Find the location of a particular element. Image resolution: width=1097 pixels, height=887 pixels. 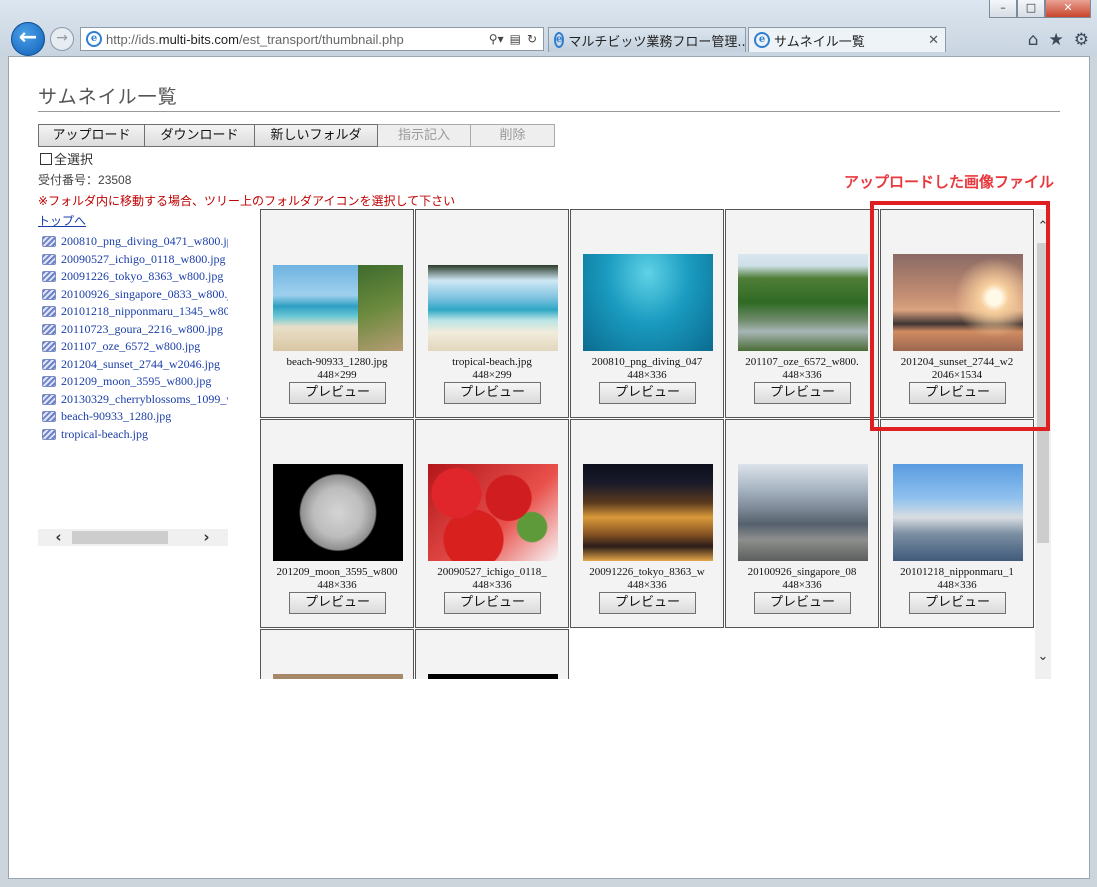

strawberries-photo is located at coordinates (493, 512).